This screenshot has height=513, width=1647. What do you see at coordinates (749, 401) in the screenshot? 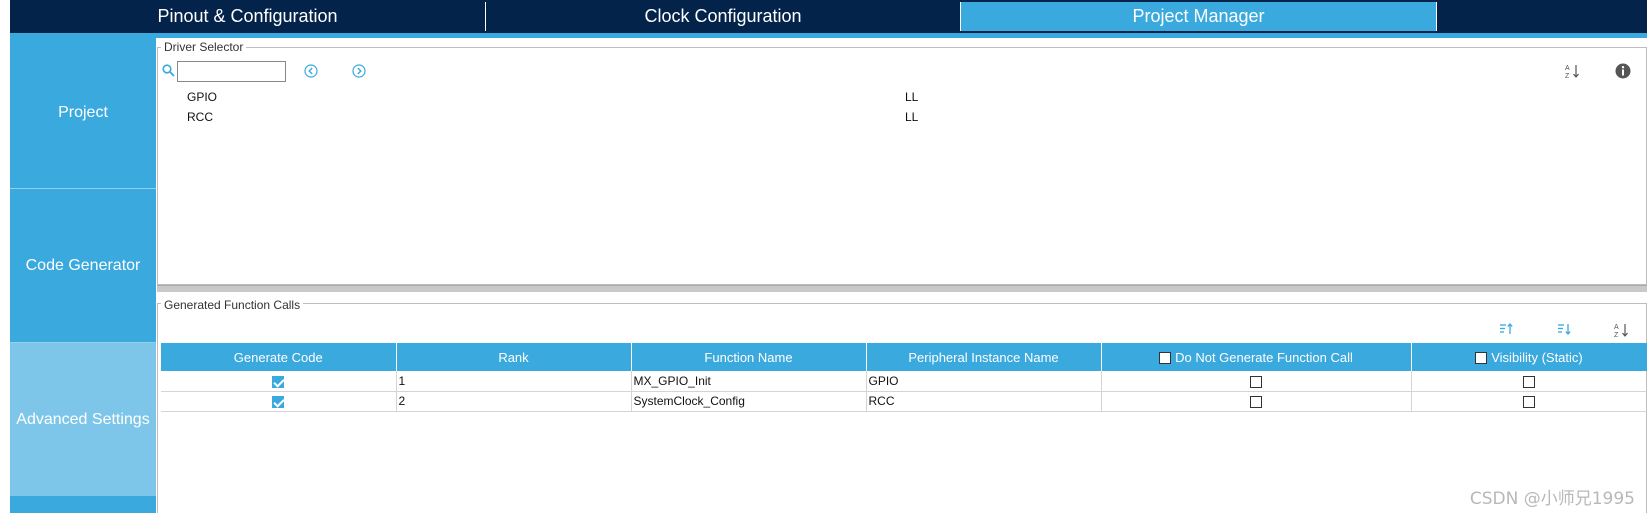
I see `function-name-cell: SystemClock_Config` at bounding box center [749, 401].